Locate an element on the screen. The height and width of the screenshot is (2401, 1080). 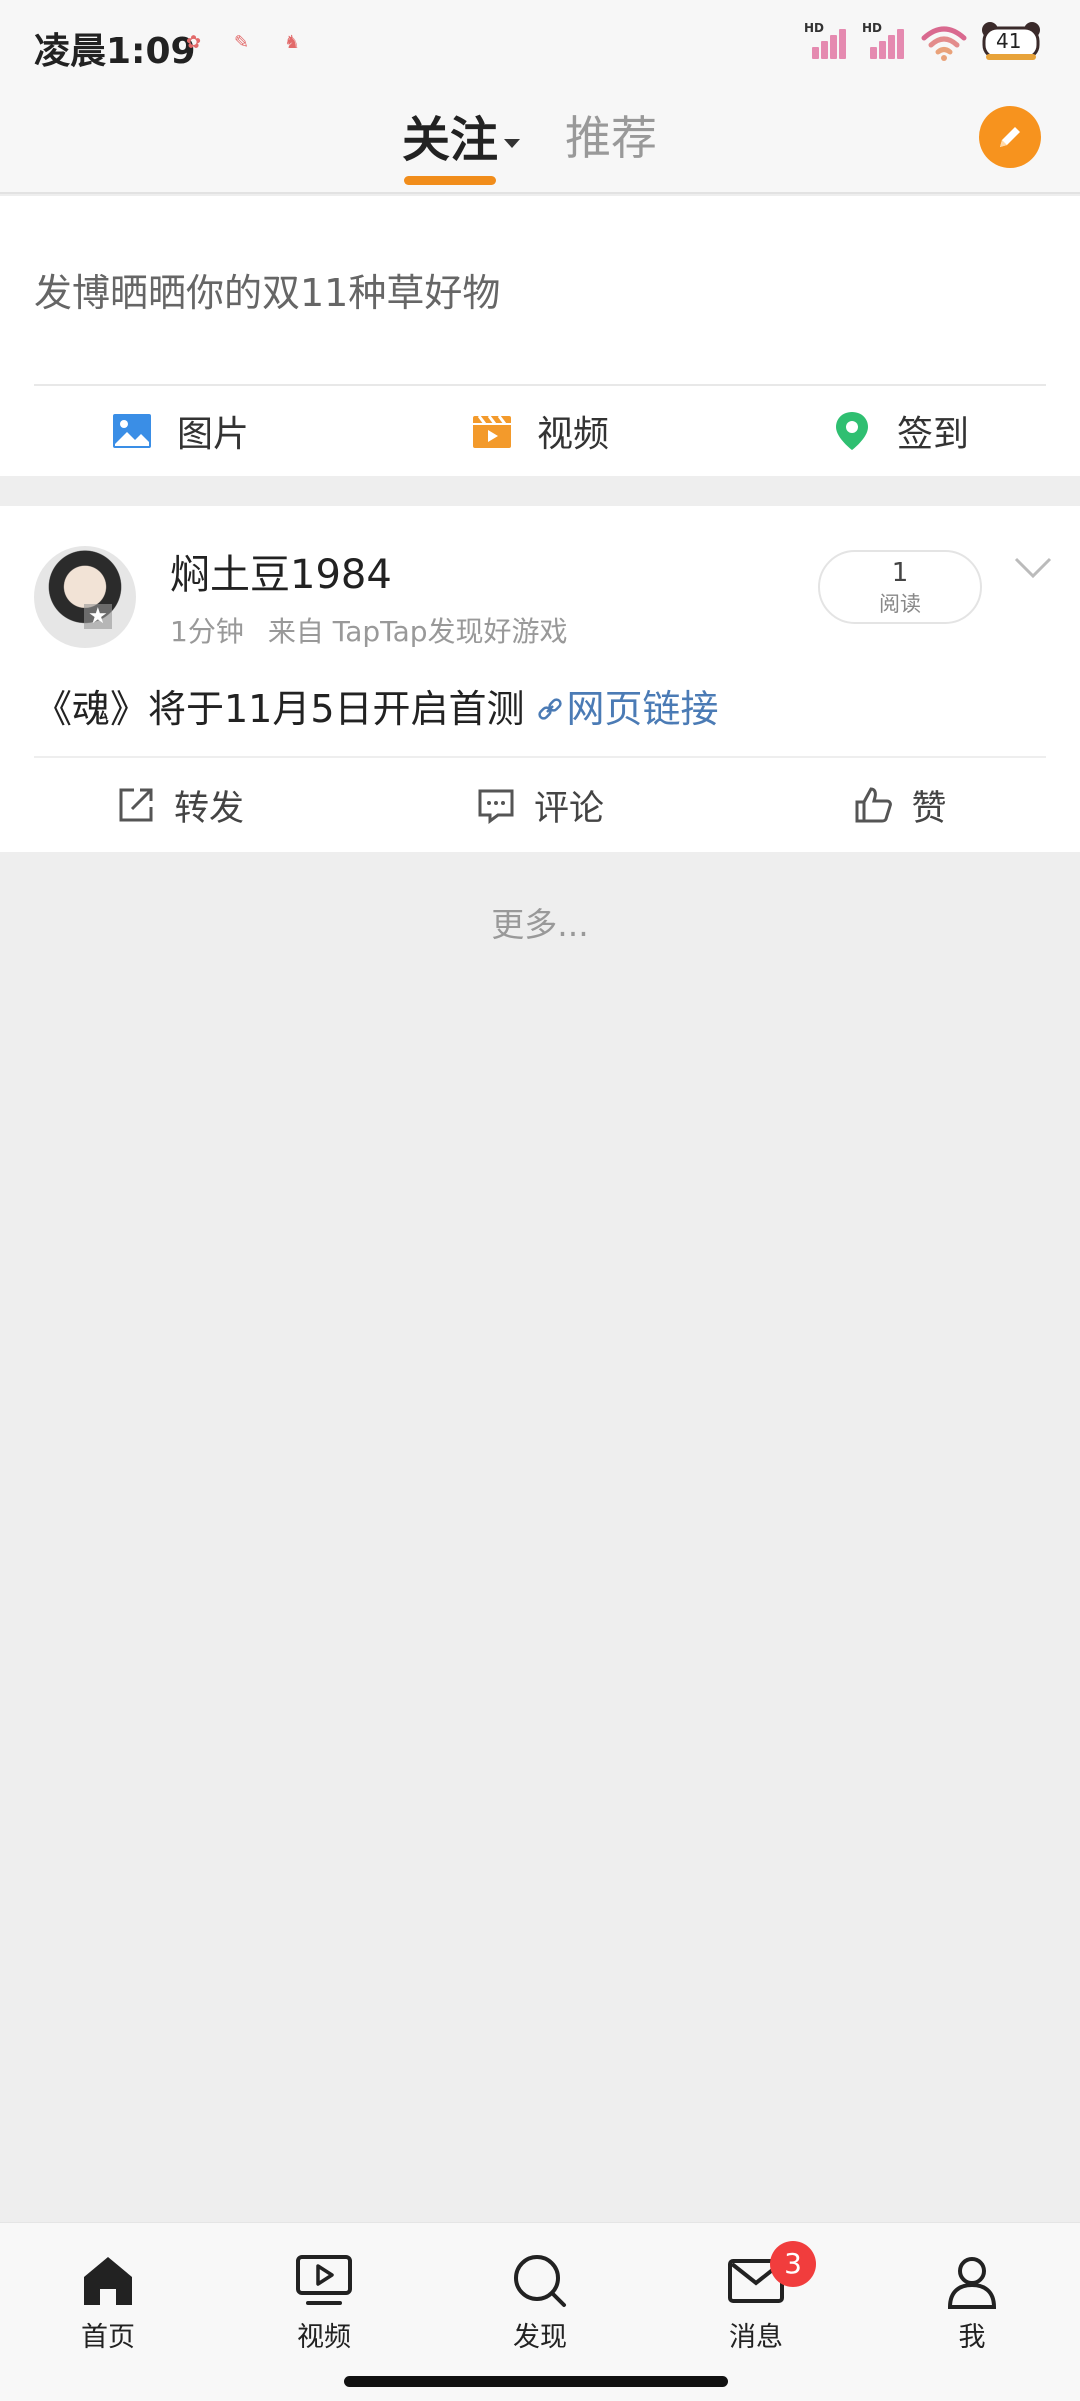
top-navigation: 关注 推荐 is located at coordinates (540, 142).